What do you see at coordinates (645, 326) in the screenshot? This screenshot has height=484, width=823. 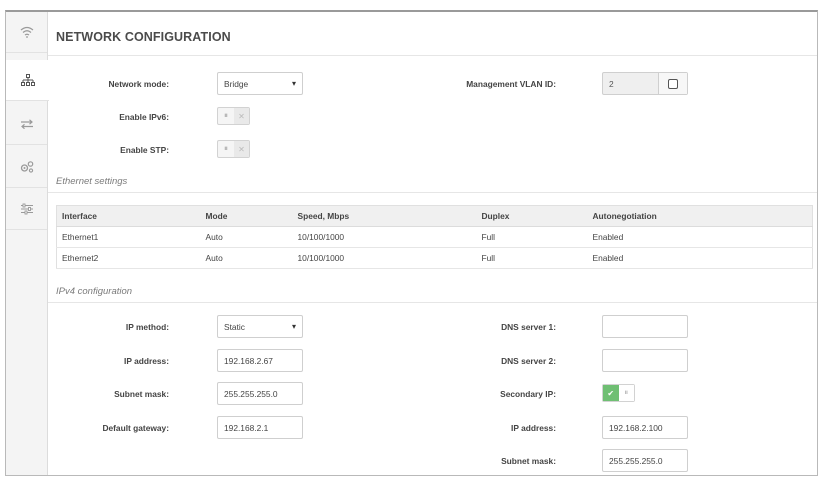 I see `dns-server-1-input` at bounding box center [645, 326].